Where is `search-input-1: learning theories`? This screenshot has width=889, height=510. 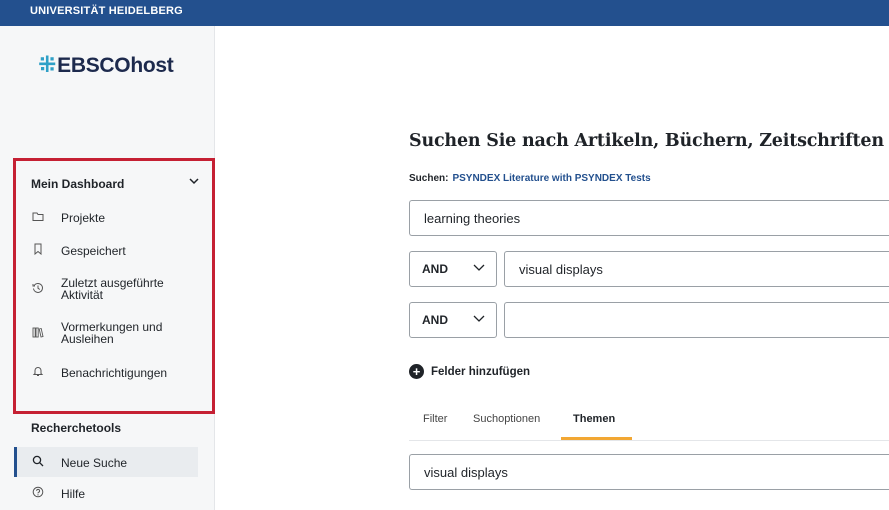
search-input-1: learning theories is located at coordinates (649, 218).